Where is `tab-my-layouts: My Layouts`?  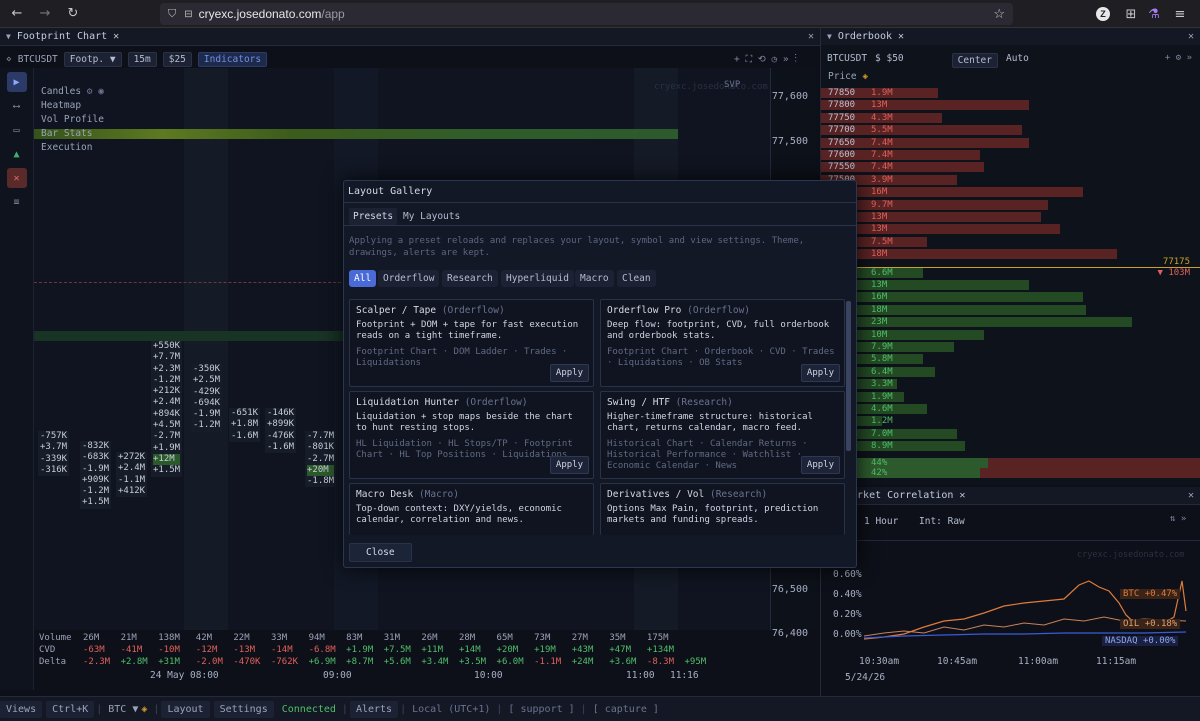
tab-my-layouts: My Layouts is located at coordinates (431, 216).